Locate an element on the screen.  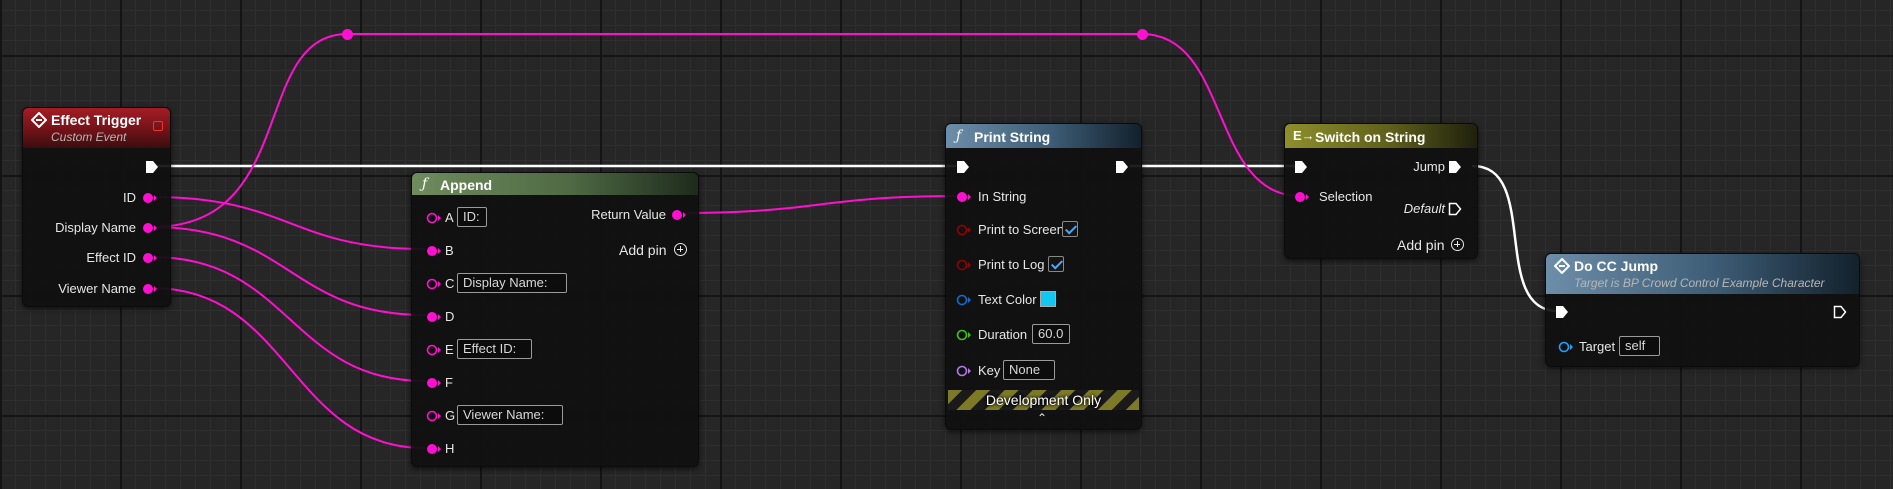
pin-label-duration: Duration is located at coordinates (1003, 334).